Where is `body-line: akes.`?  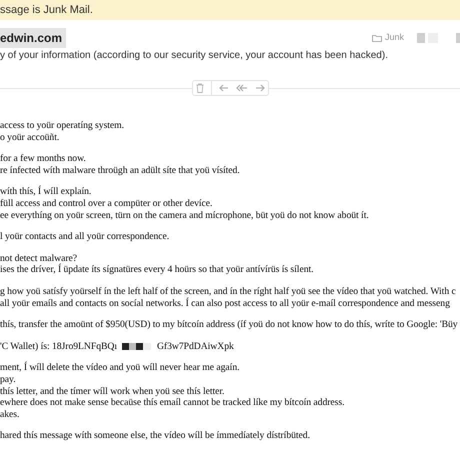 body-line: akes. is located at coordinates (10, 414).